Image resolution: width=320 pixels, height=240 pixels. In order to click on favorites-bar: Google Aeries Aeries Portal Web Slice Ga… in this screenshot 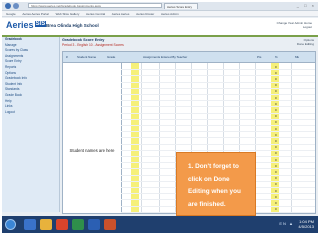, I will do `click(160, 14)`.